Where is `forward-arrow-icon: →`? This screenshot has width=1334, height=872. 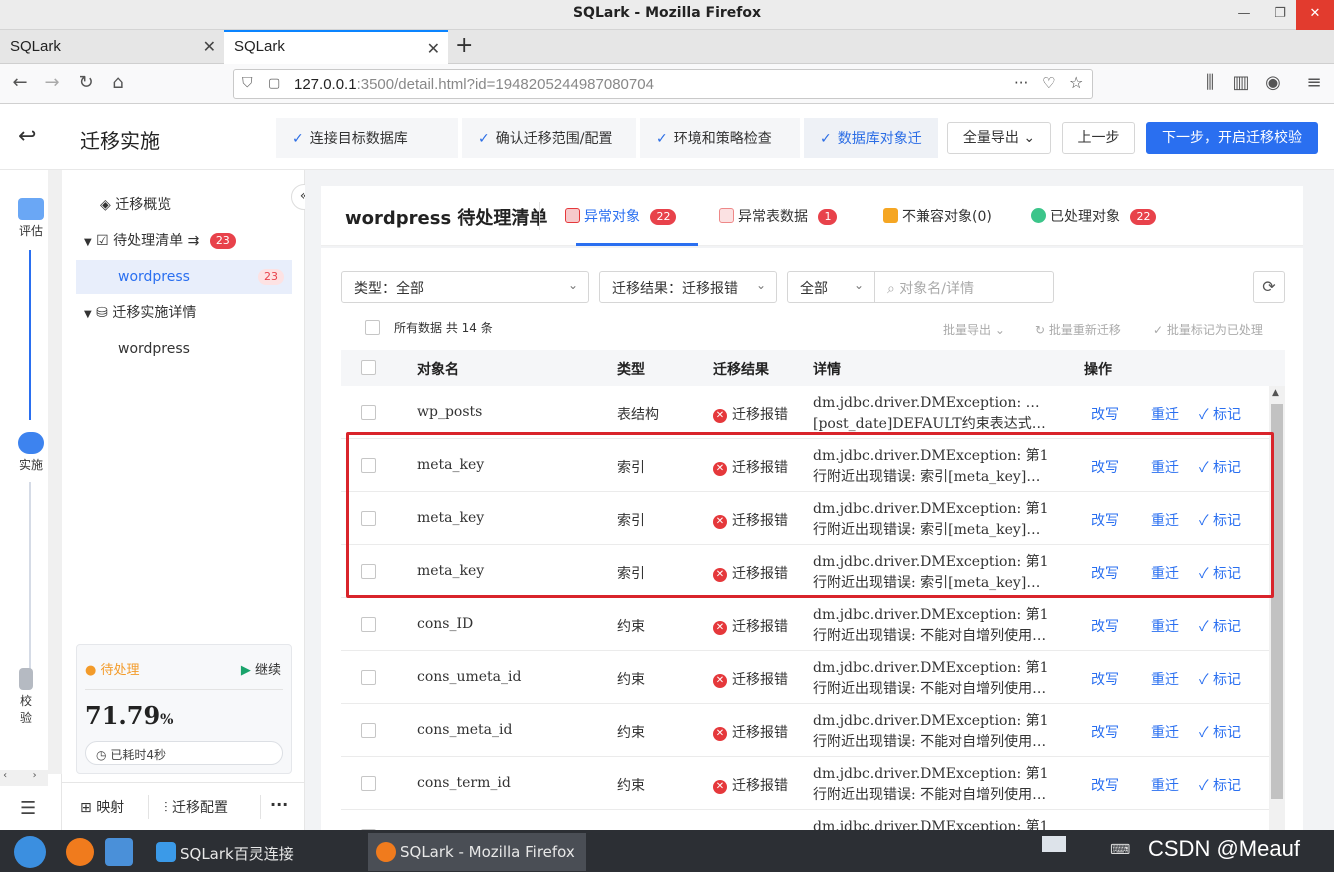
forward-arrow-icon: → is located at coordinates (52, 82).